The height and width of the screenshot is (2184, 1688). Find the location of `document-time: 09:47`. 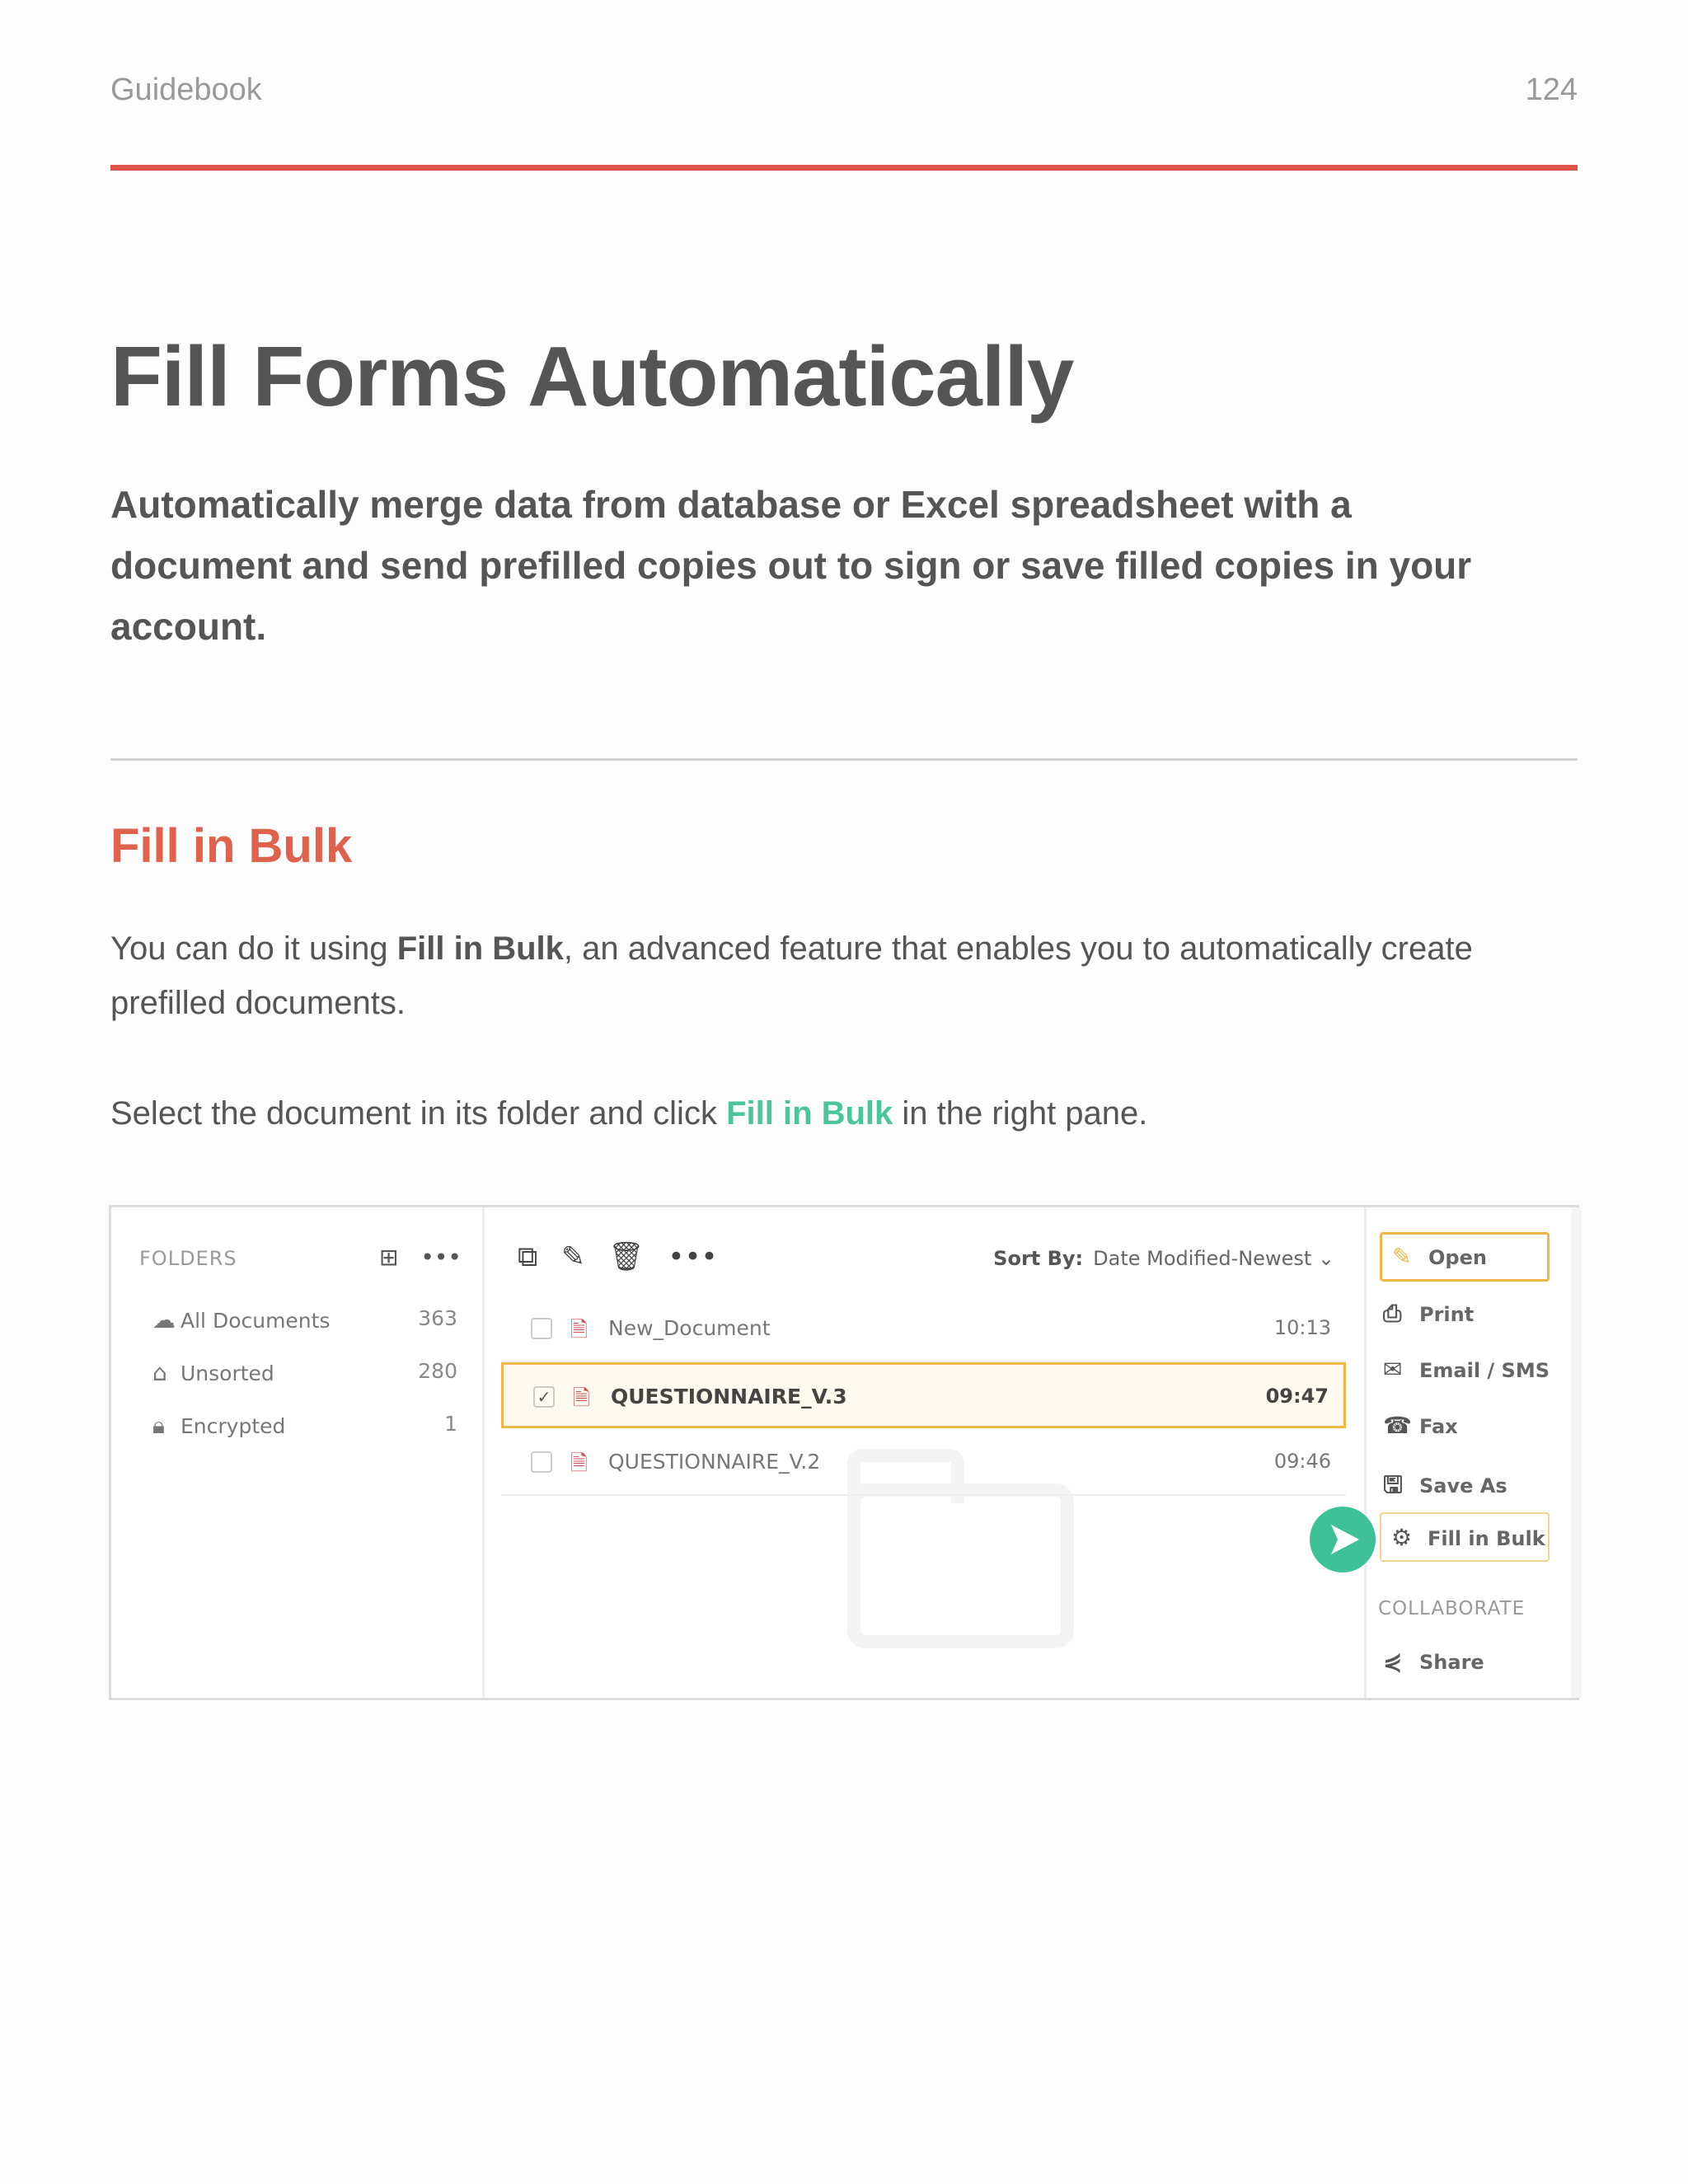

document-time: 09:47 is located at coordinates (1297, 1396).